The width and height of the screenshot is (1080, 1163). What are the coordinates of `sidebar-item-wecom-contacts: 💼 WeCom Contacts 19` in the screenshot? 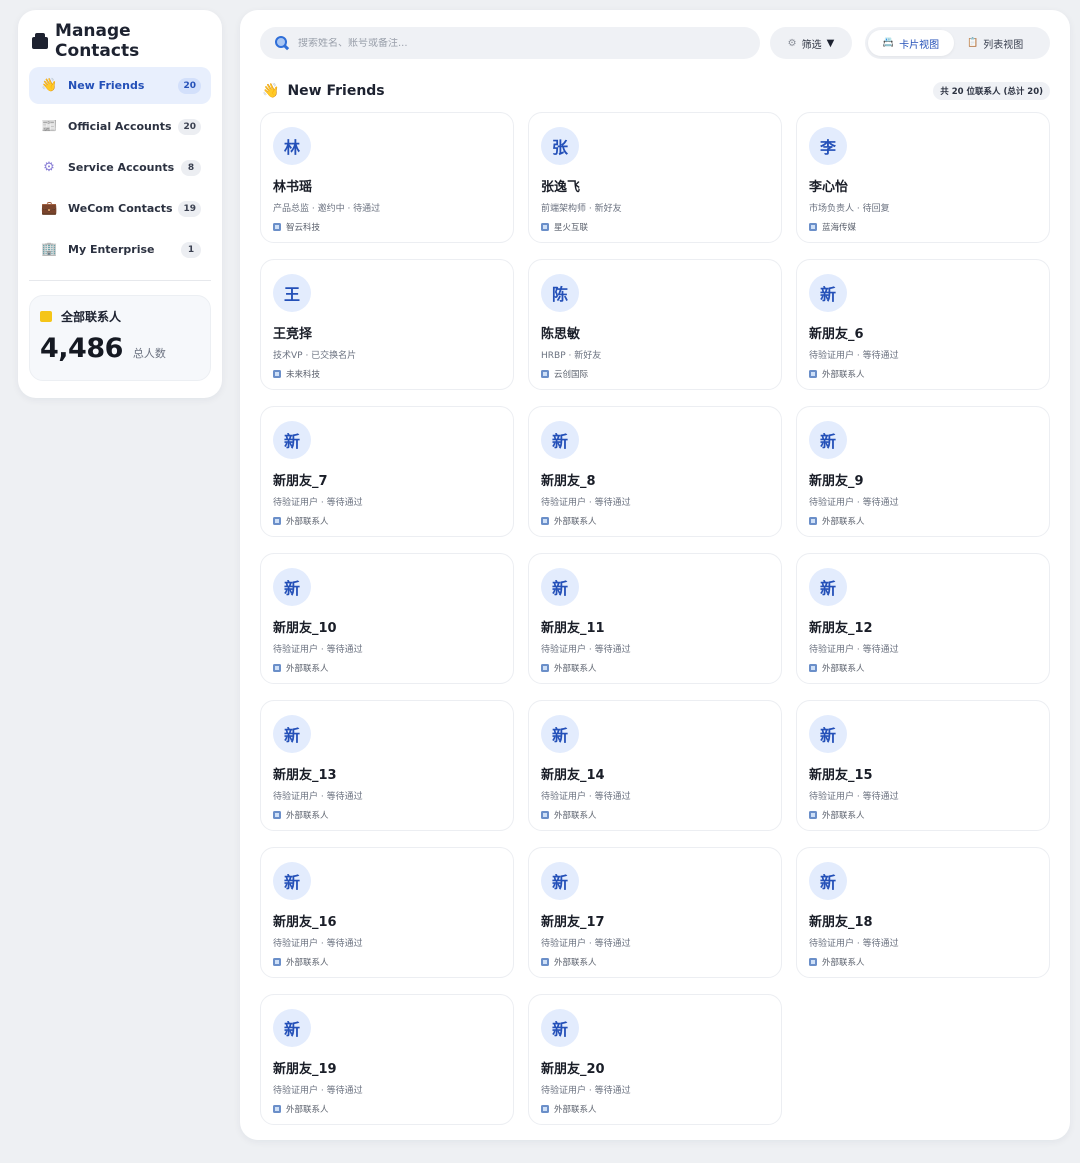 It's located at (120, 208).